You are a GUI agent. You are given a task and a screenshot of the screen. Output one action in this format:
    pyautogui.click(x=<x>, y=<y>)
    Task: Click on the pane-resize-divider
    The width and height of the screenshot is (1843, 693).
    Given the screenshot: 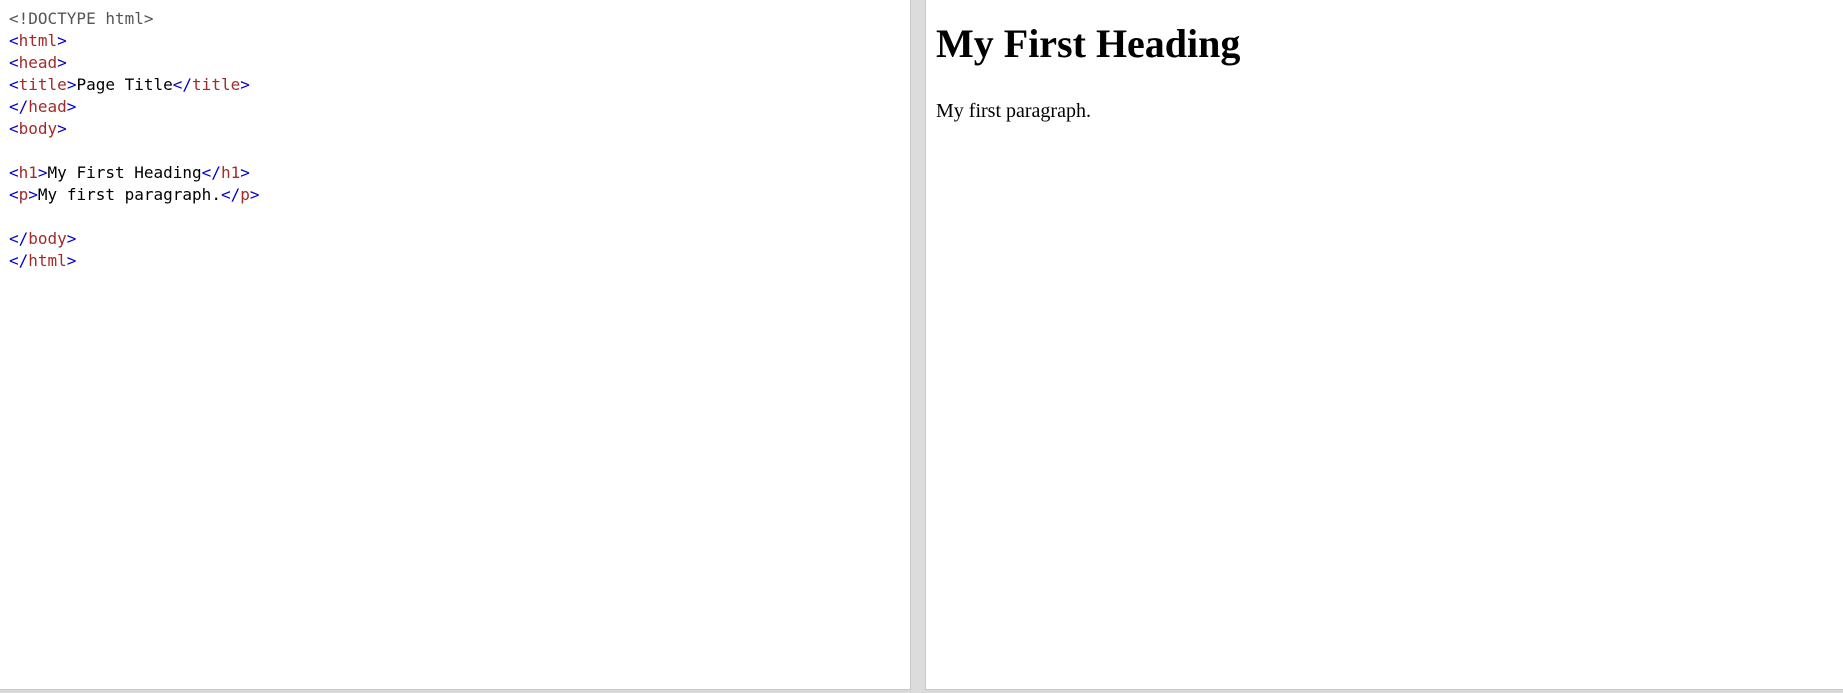 What is the action you would take?
    pyautogui.click(x=918, y=346)
    